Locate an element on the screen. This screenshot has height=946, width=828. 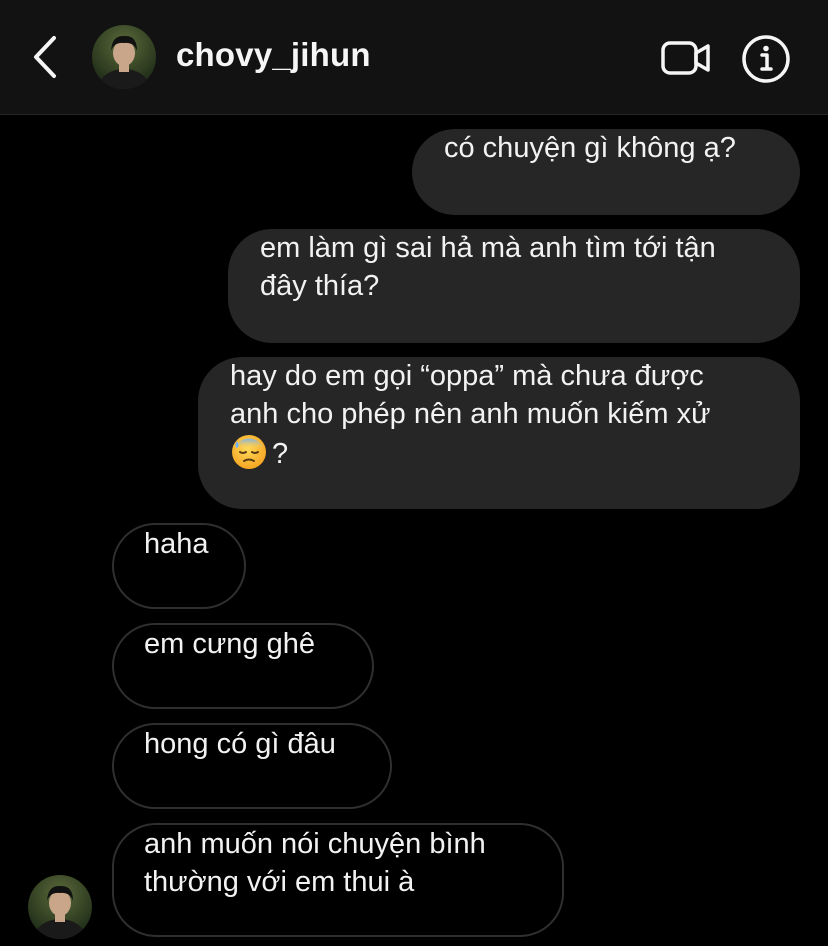
info-icon is located at coordinates (766, 59).